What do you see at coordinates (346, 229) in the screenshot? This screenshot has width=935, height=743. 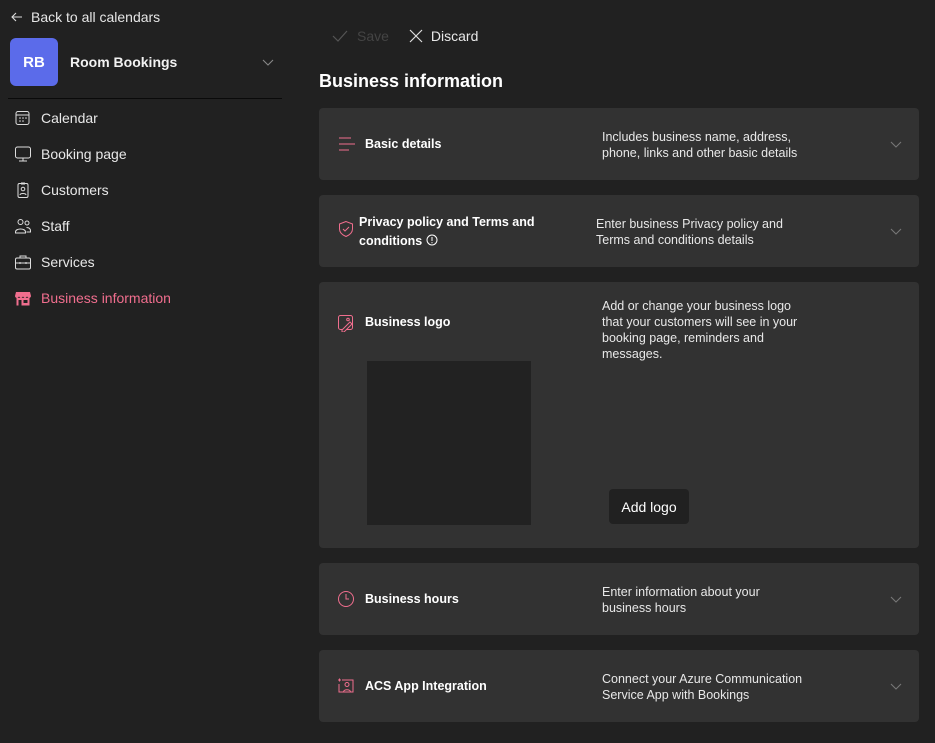 I see `shield-check-icon` at bounding box center [346, 229].